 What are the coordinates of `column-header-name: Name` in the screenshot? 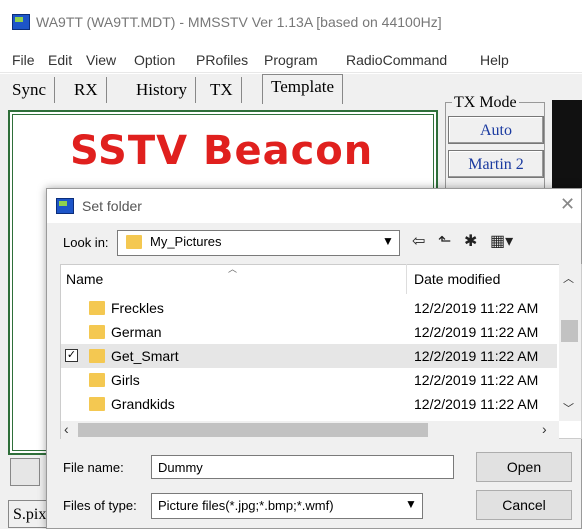 It's located at (84, 279).